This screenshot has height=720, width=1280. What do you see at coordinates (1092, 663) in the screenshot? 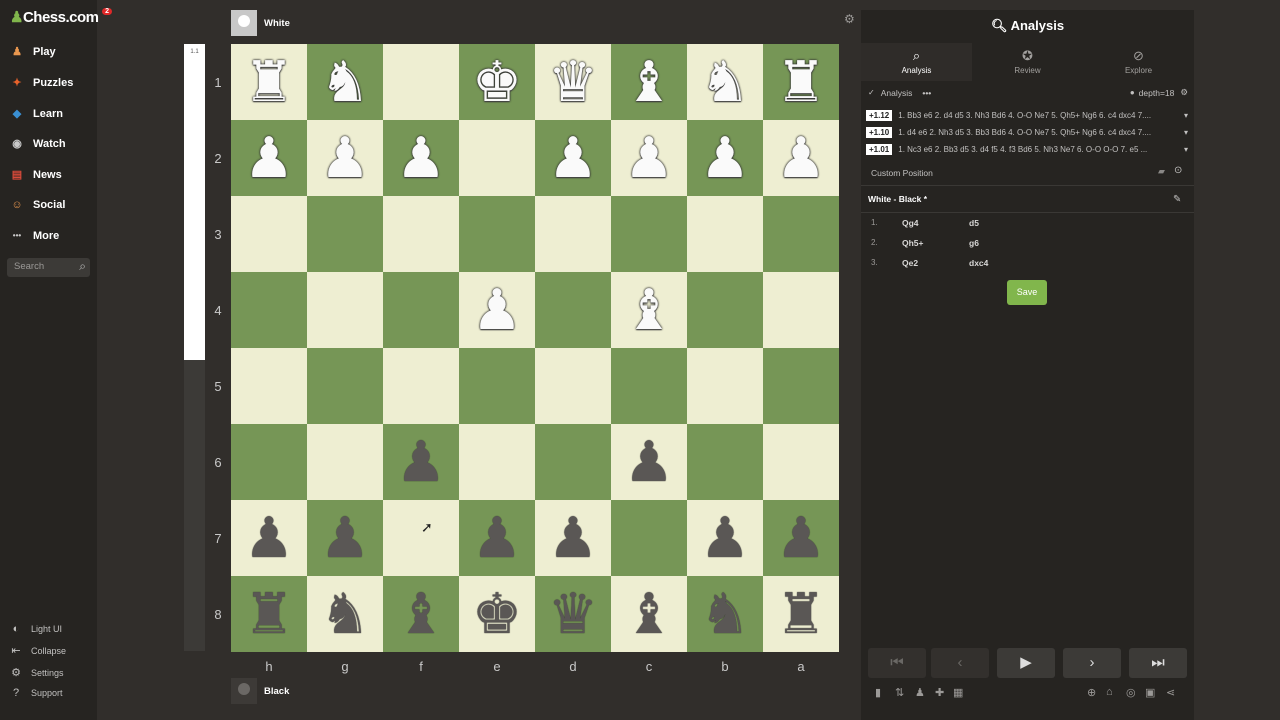
I see `next-move-button: ›` at bounding box center [1092, 663].